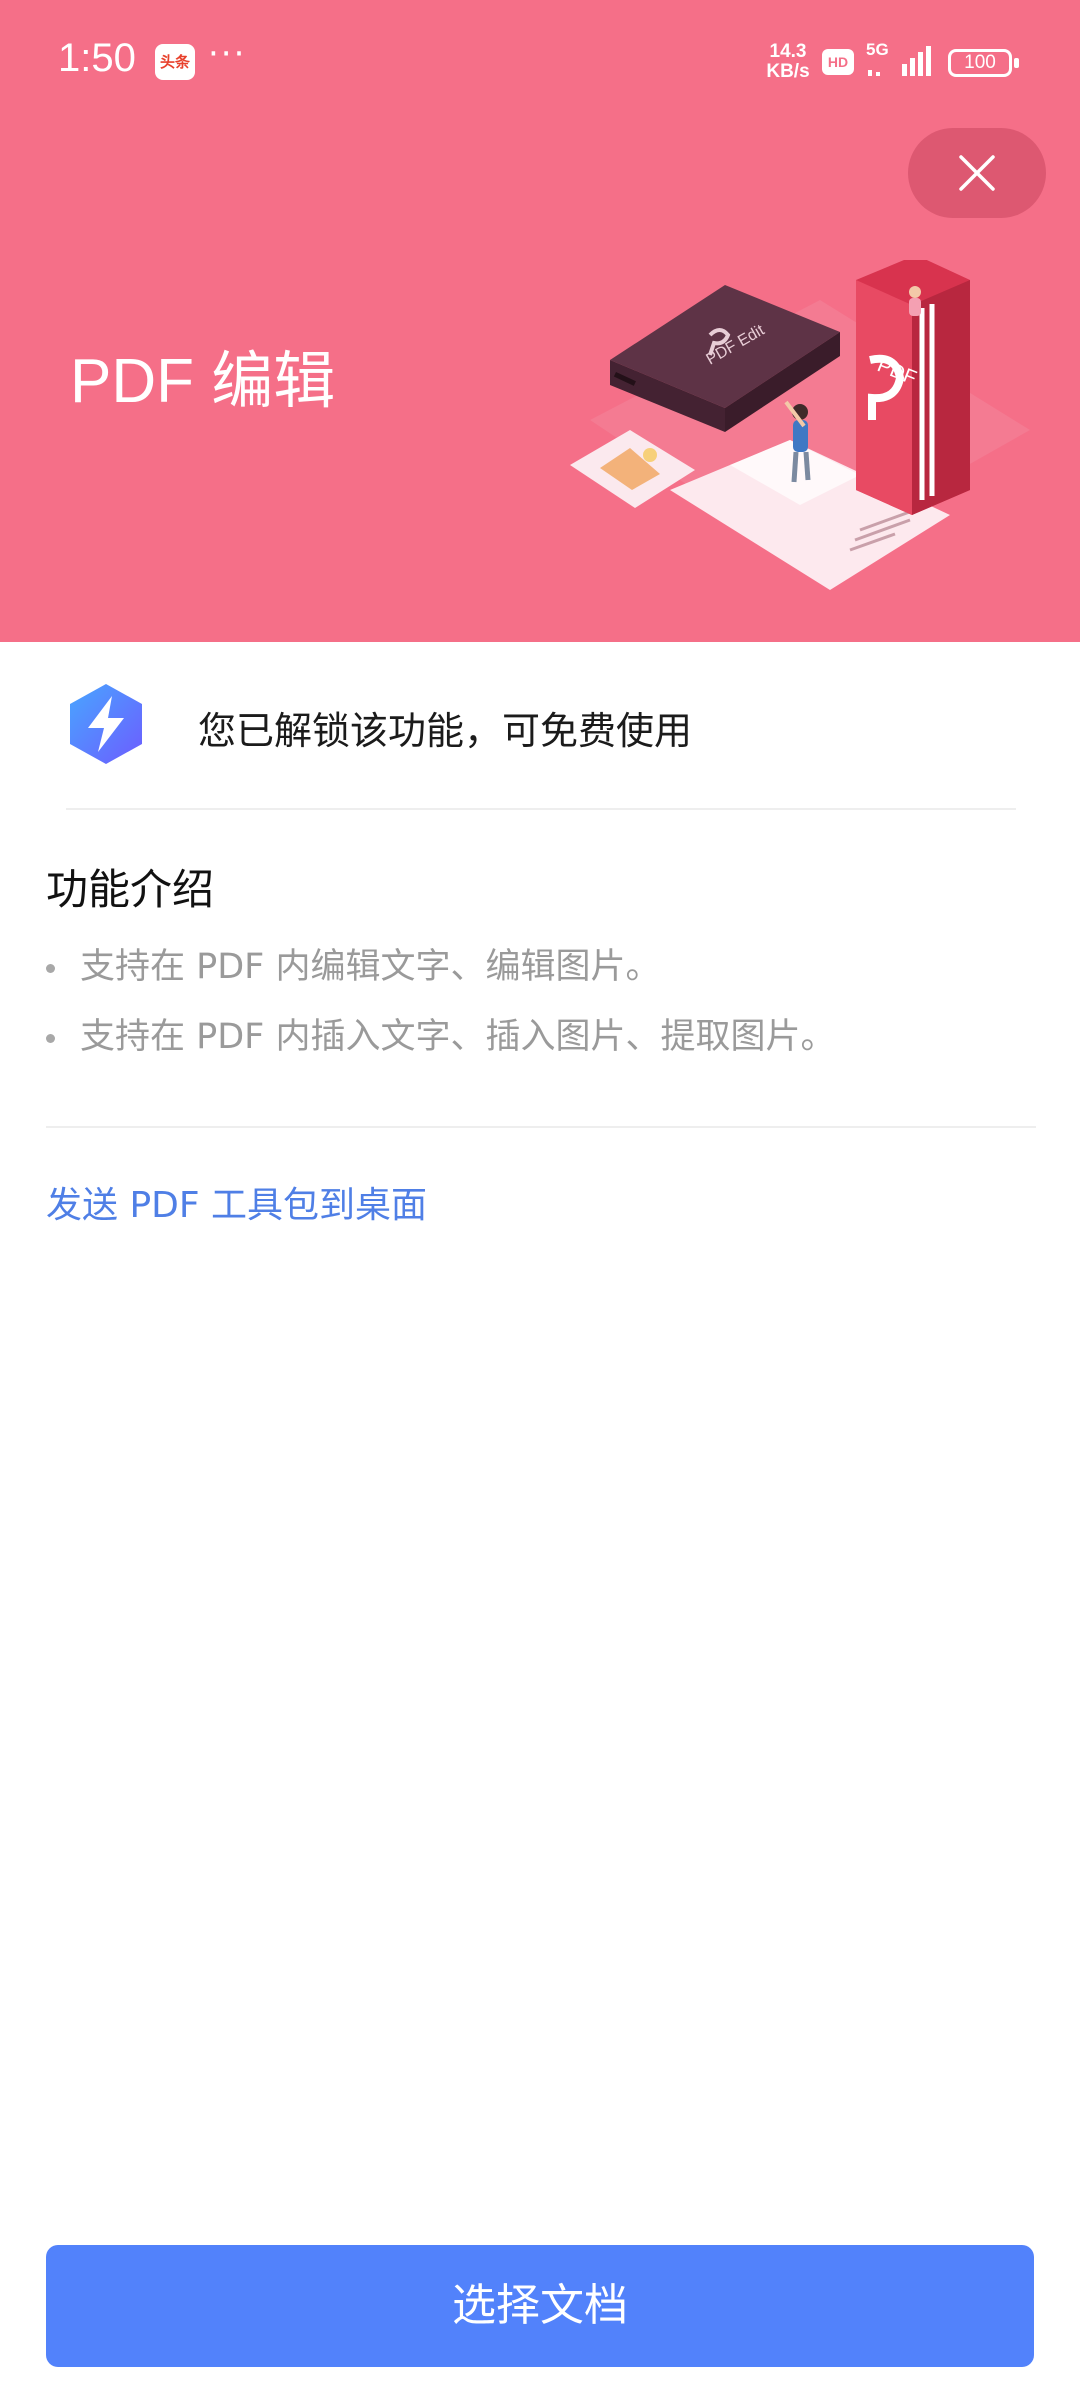  I want to click on more-notifications-icon: ···, so click(227, 54).